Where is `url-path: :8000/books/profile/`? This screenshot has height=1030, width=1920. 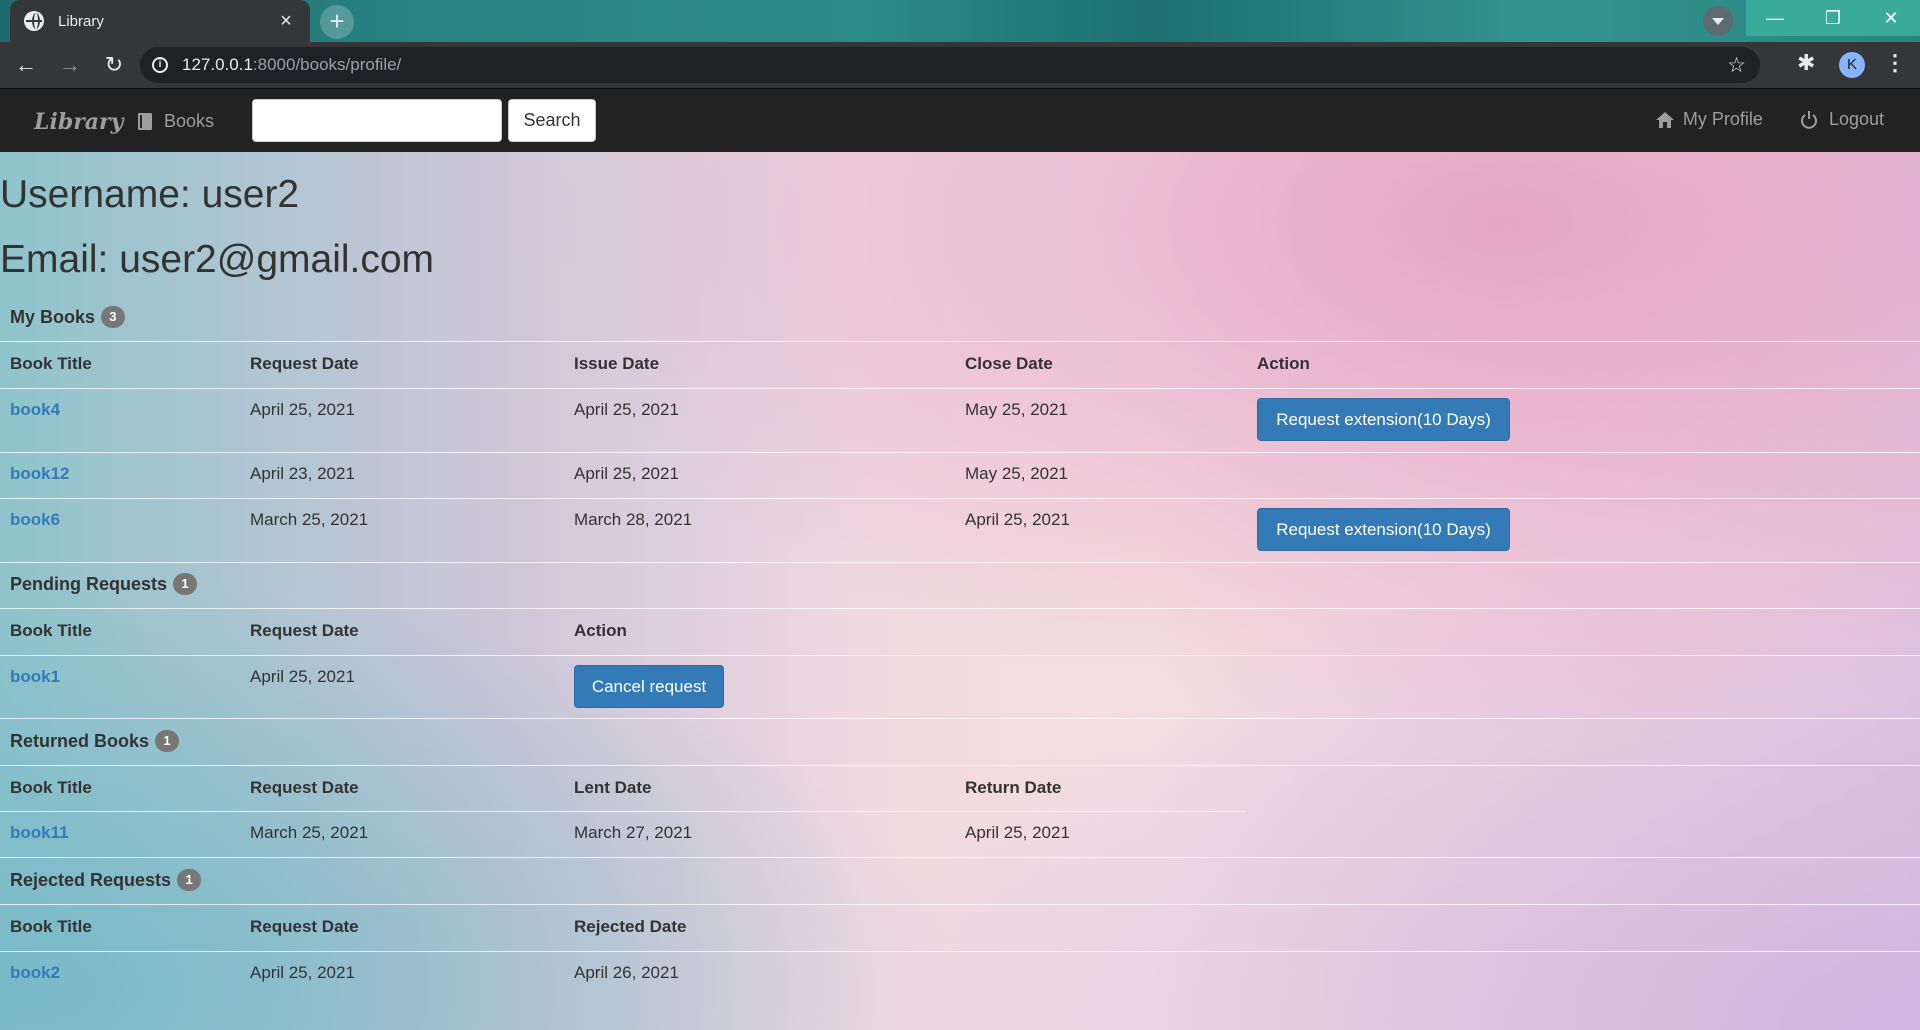
url-path: :8000/books/profile/ is located at coordinates (327, 64).